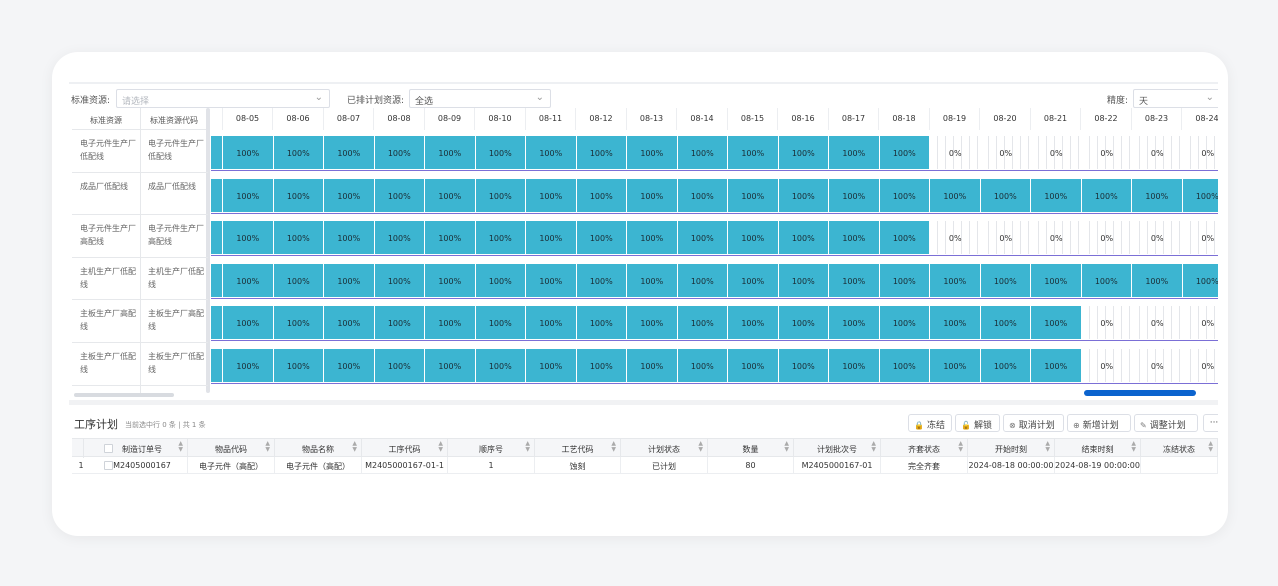 Image resolution: width=1278 pixels, height=586 pixels. Describe the element at coordinates (578, 448) in the screenshot. I see `column-header: 工艺代码 ▲ ▼` at that location.